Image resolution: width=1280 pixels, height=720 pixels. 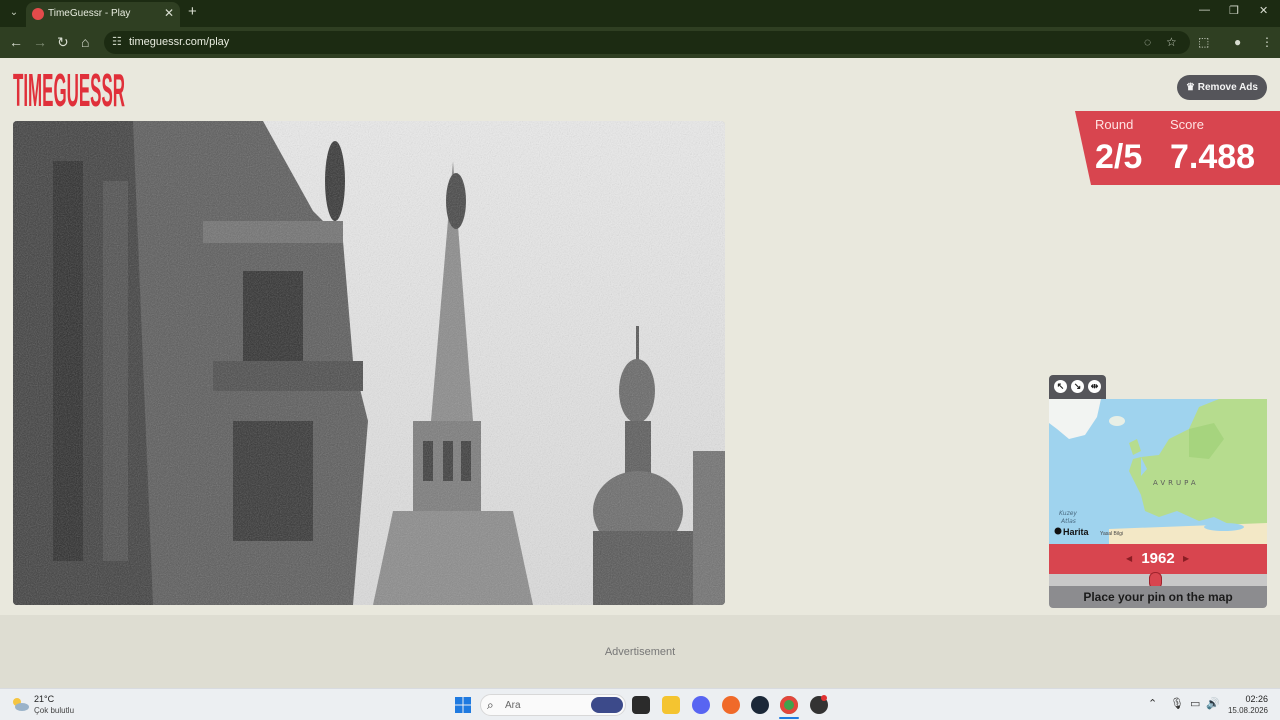 What do you see at coordinates (1213, 703) in the screenshot?
I see `volume-icon: 🔊` at bounding box center [1213, 703].